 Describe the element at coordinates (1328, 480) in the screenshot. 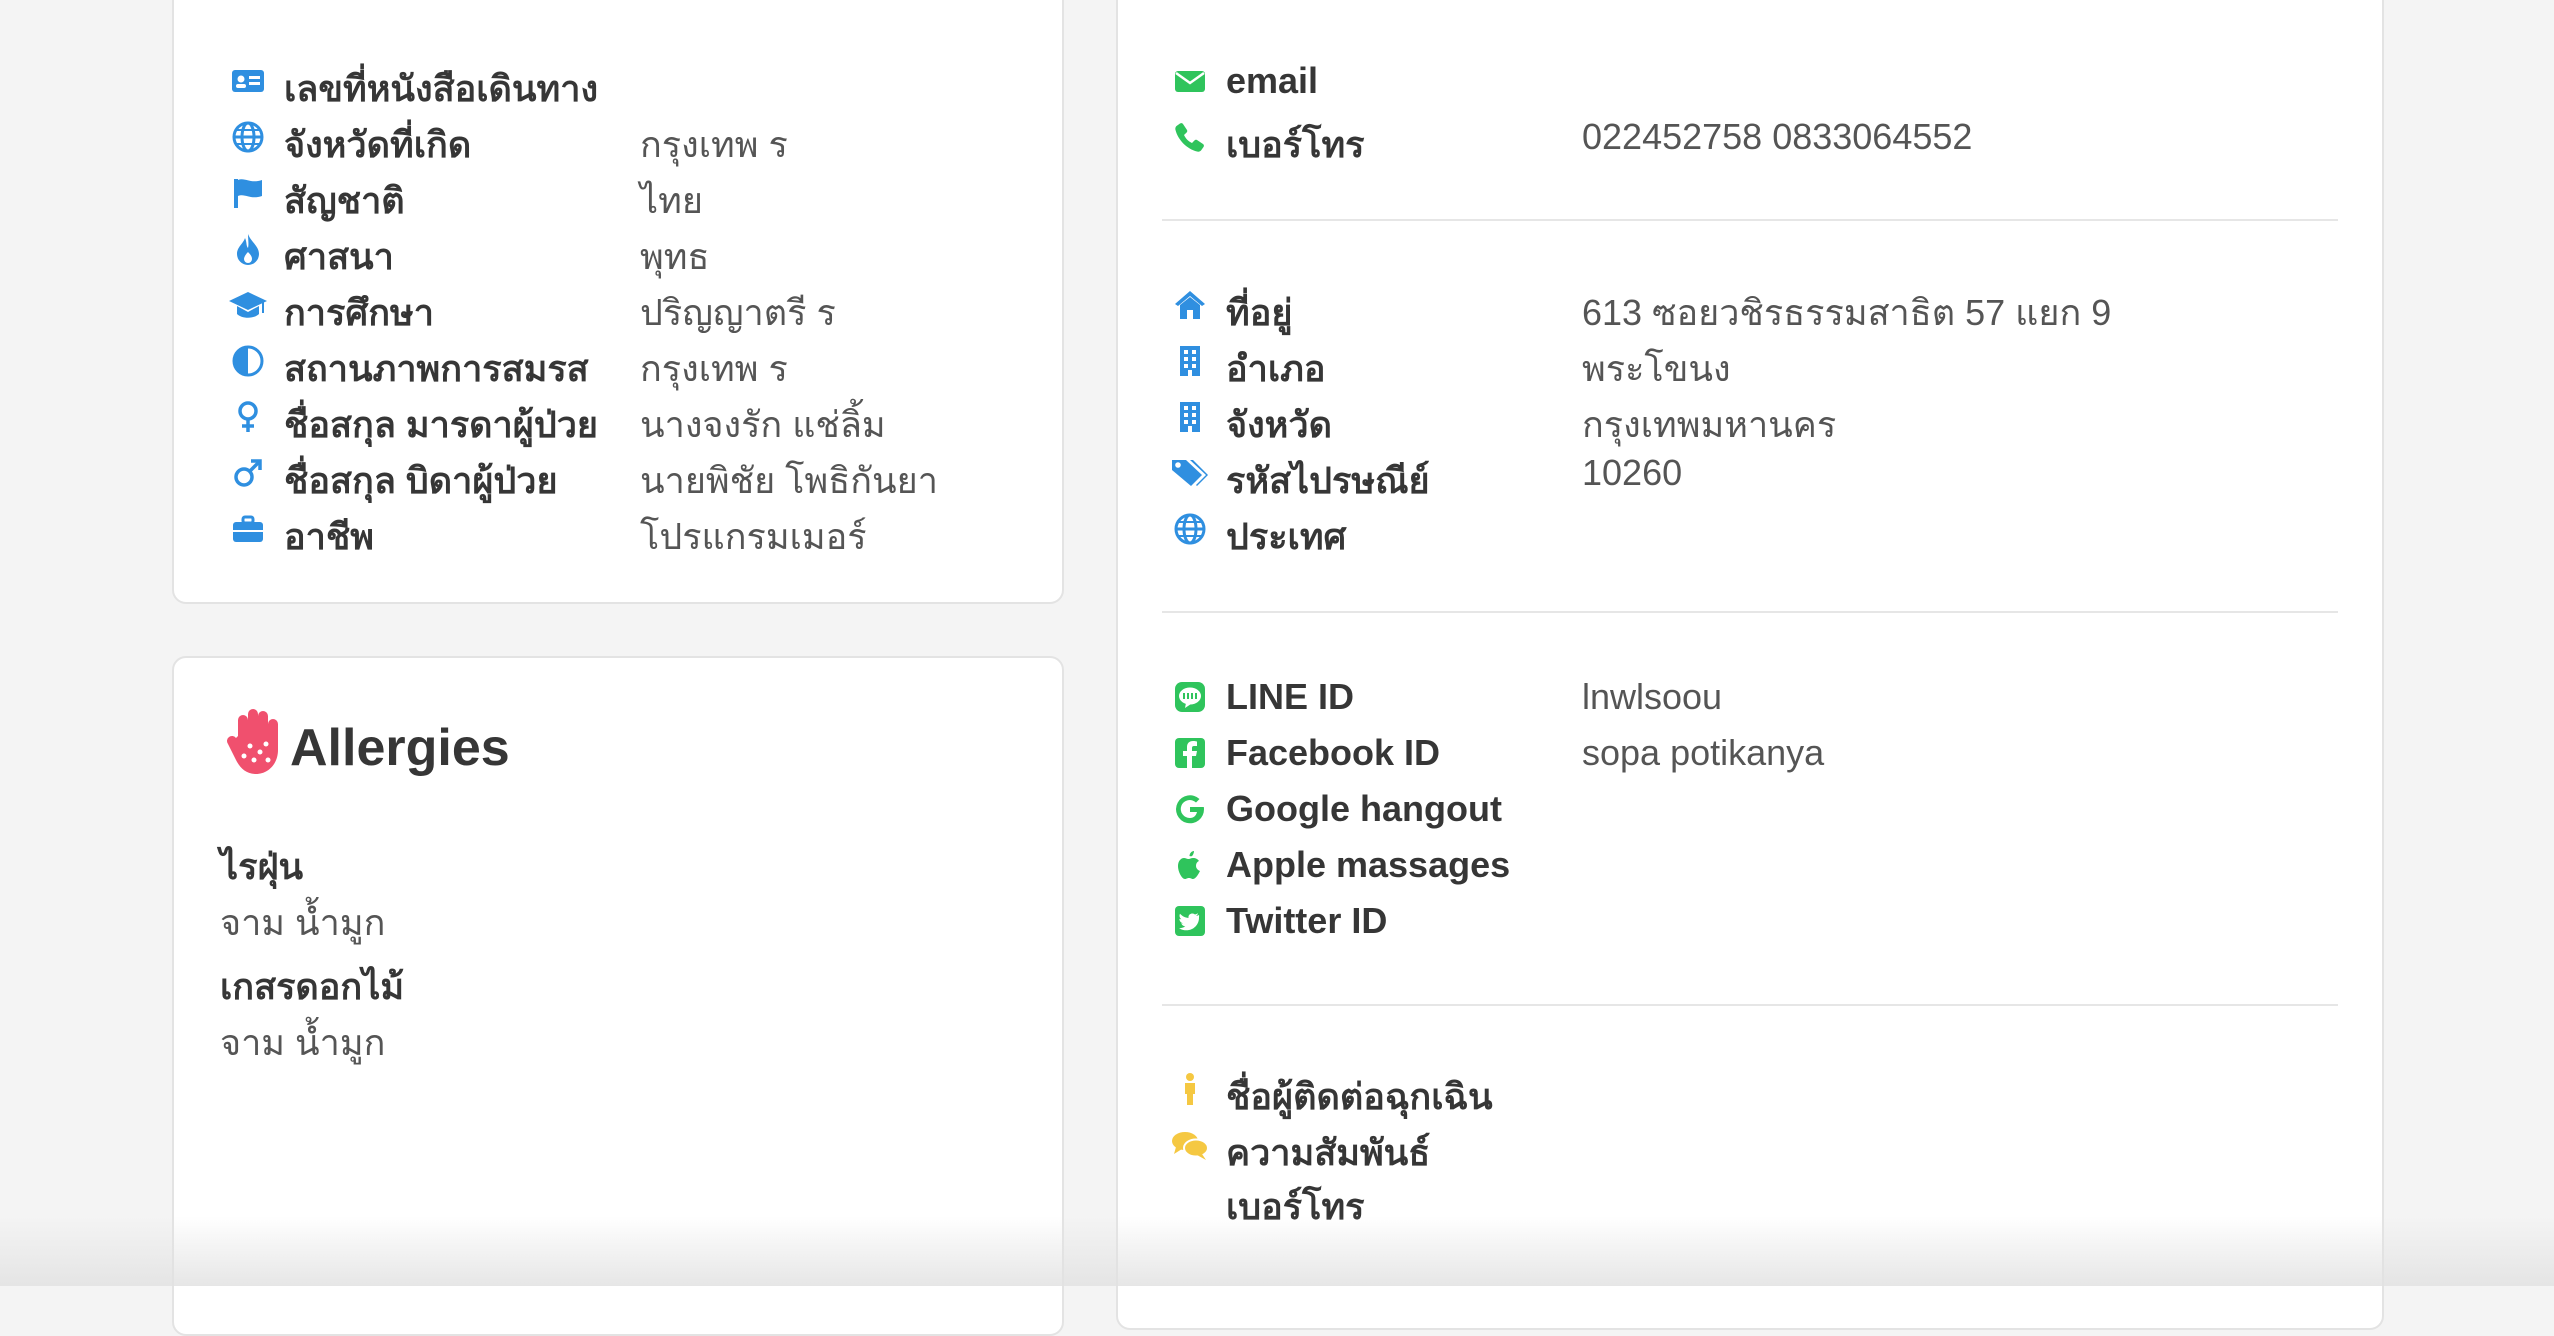

I see `postal-code-label: รหัสไปรษณีย์` at that location.